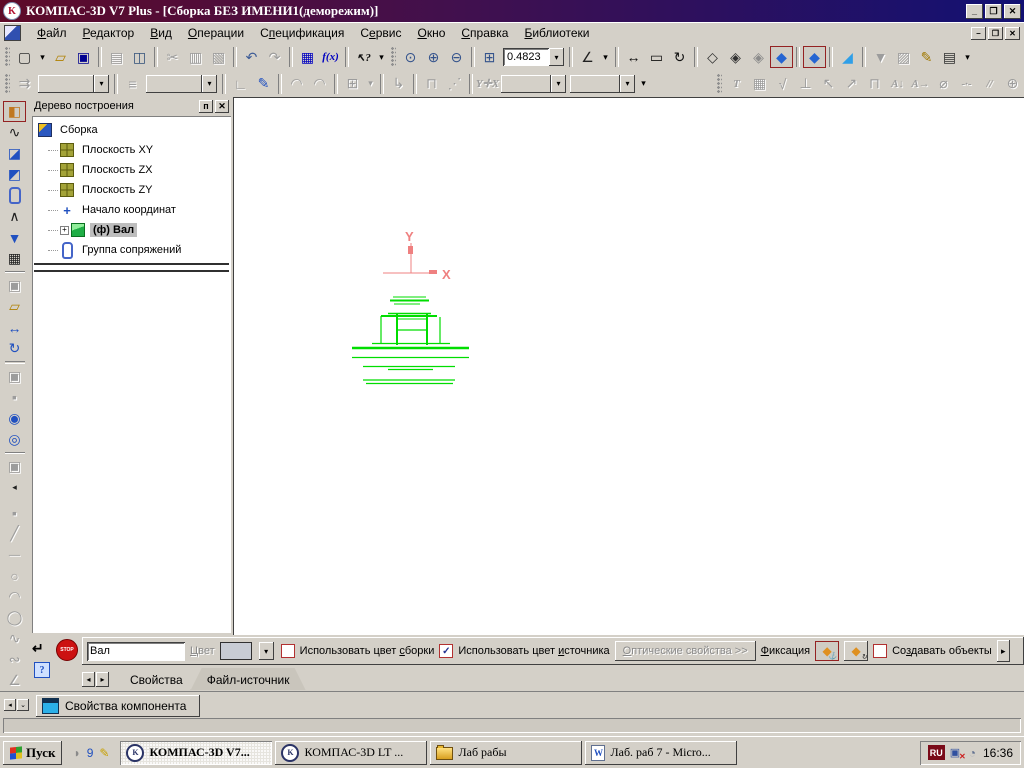  I want to click on new-document-dropdown-button: ▾, so click(42, 57).